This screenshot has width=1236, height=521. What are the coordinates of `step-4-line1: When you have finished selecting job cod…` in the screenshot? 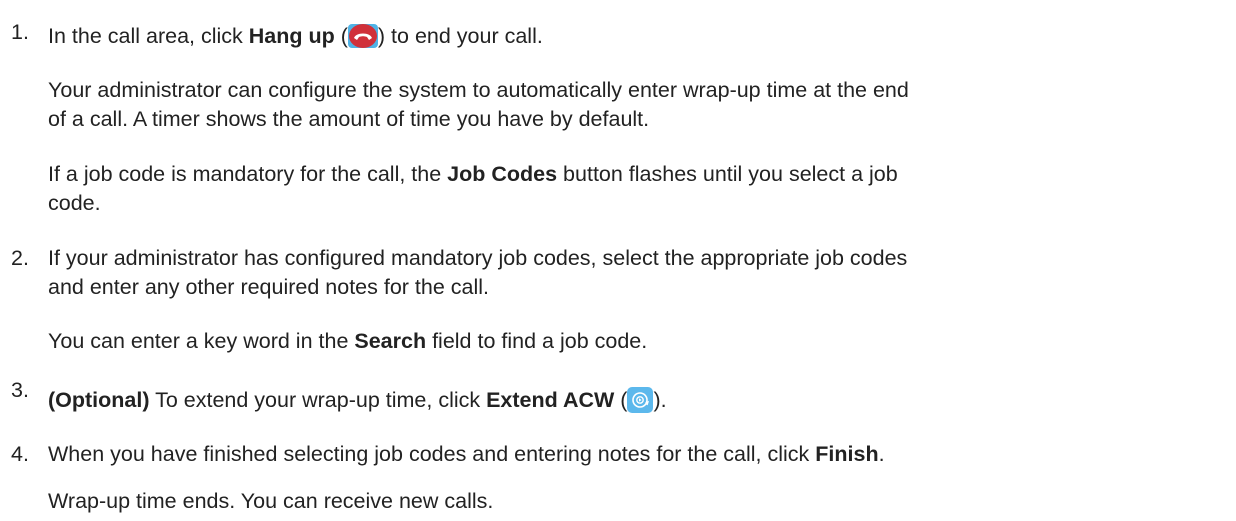 It's located at (466, 454).